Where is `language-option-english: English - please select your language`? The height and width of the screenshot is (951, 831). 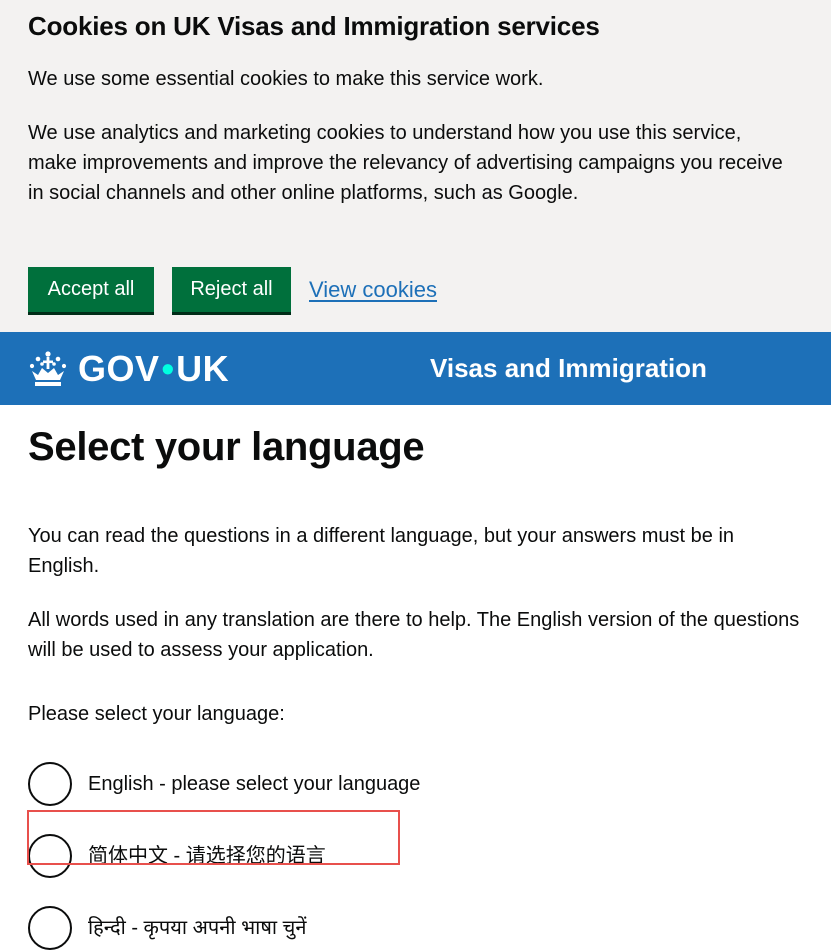
language-option-english: English - please select your language is located at coordinates (415, 784).